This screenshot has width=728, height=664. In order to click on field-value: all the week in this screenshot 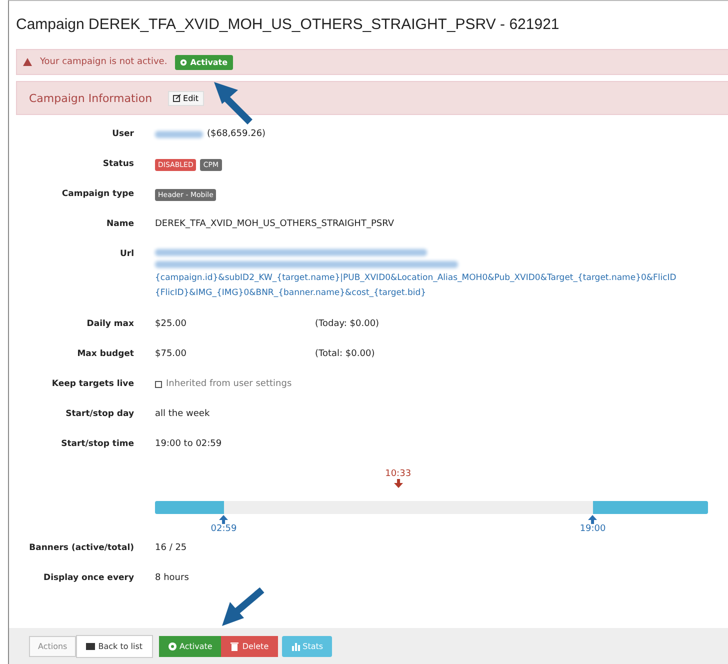, I will do `click(182, 414)`.